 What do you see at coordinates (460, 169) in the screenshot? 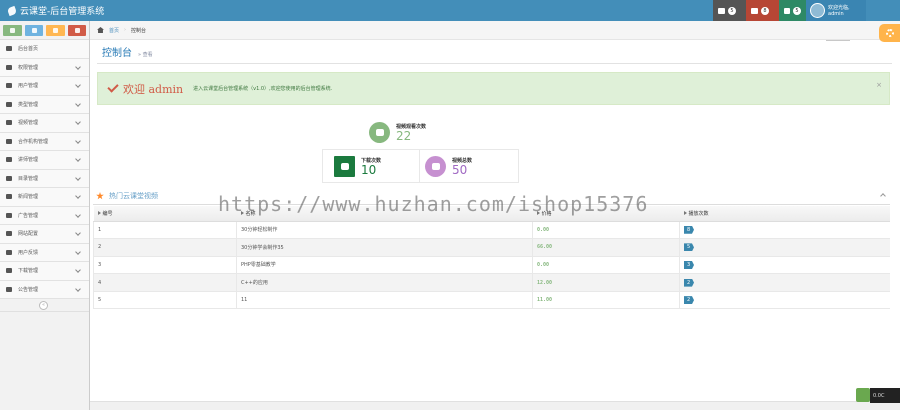
I see `stat-value: 50` at bounding box center [460, 169].